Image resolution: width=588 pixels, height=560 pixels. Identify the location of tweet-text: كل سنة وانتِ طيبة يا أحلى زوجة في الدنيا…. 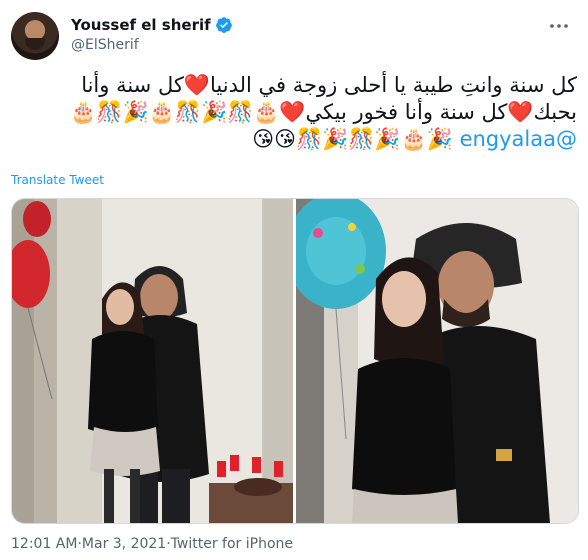
(294, 112).